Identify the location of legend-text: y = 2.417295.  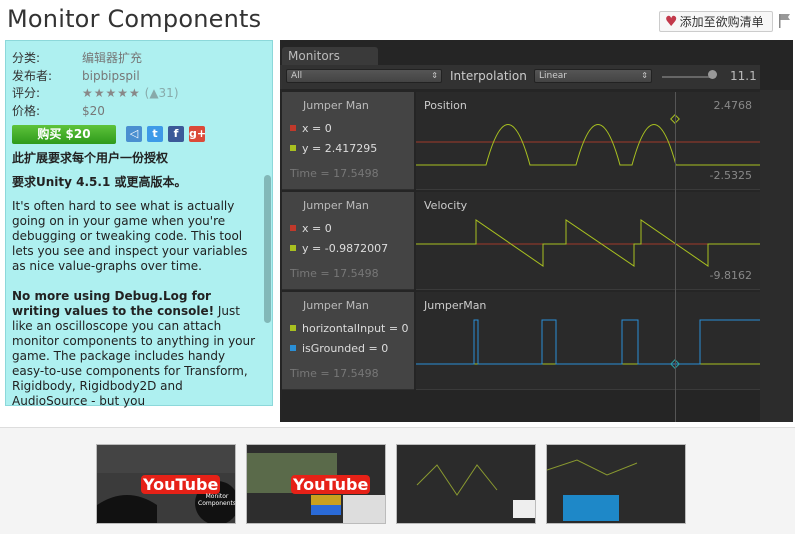
(340, 148).